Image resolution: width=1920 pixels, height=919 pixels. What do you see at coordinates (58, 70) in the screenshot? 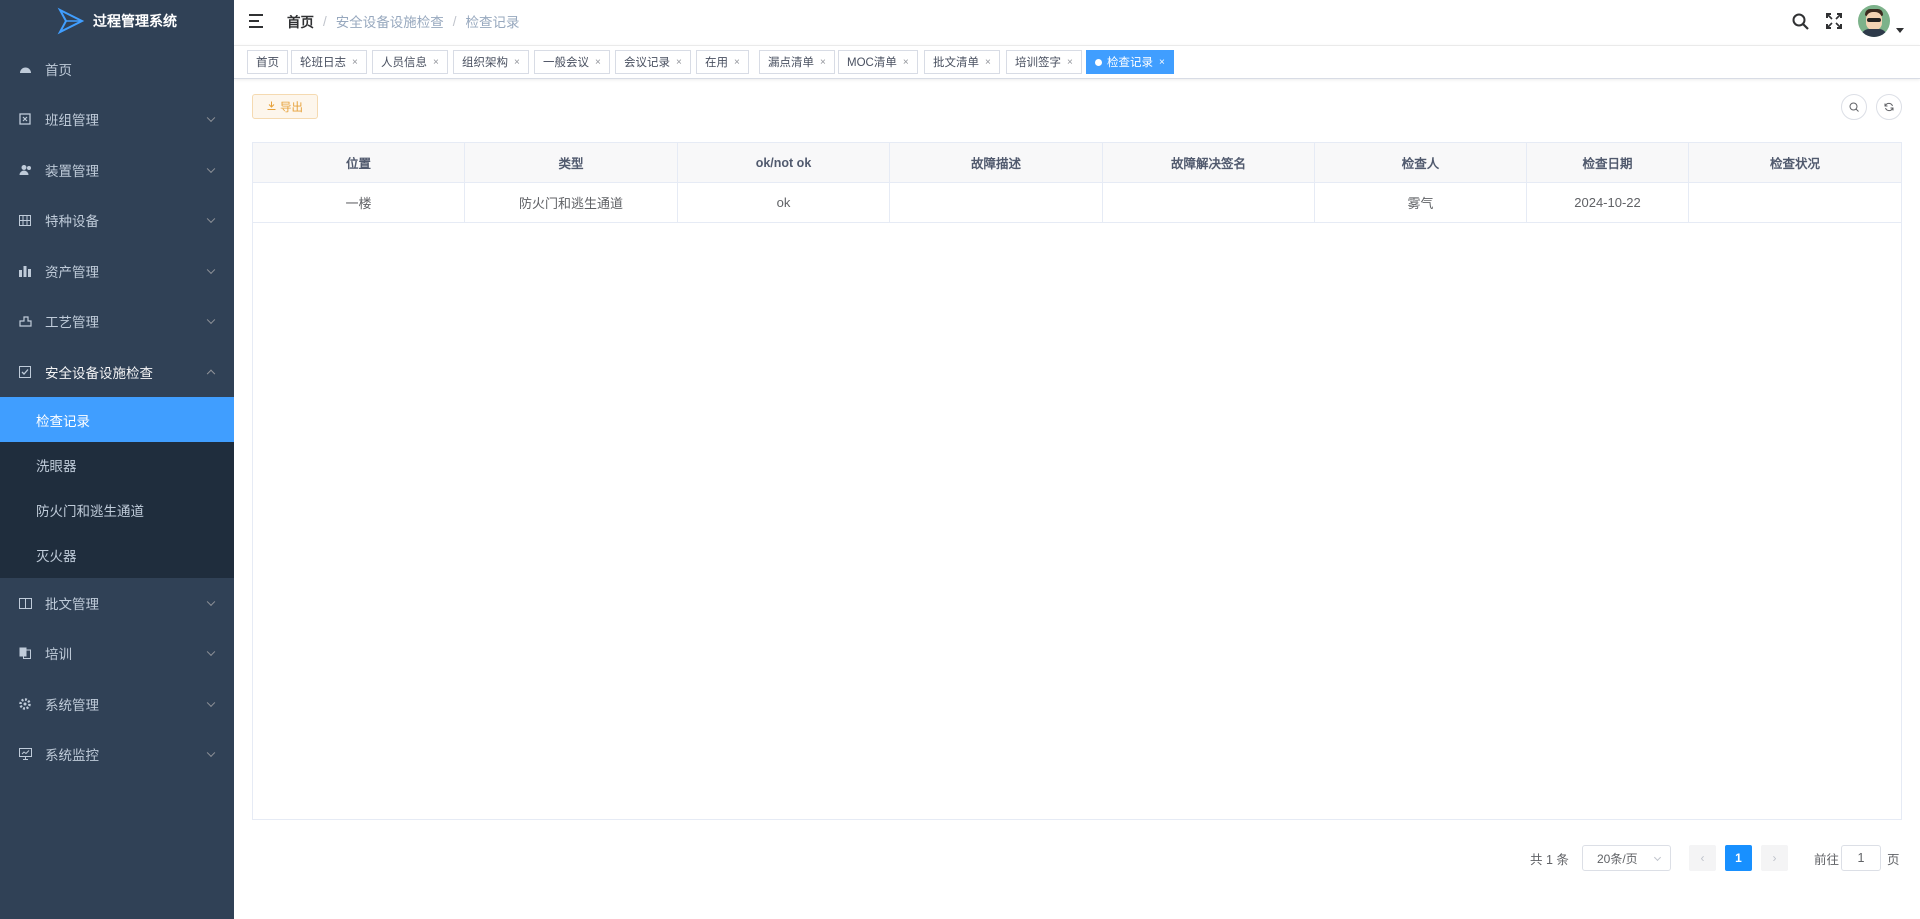
I see `sidebar-item-label: 首页` at bounding box center [58, 70].